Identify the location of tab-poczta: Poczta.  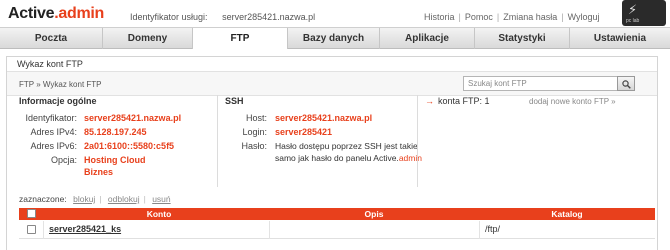
(51, 38).